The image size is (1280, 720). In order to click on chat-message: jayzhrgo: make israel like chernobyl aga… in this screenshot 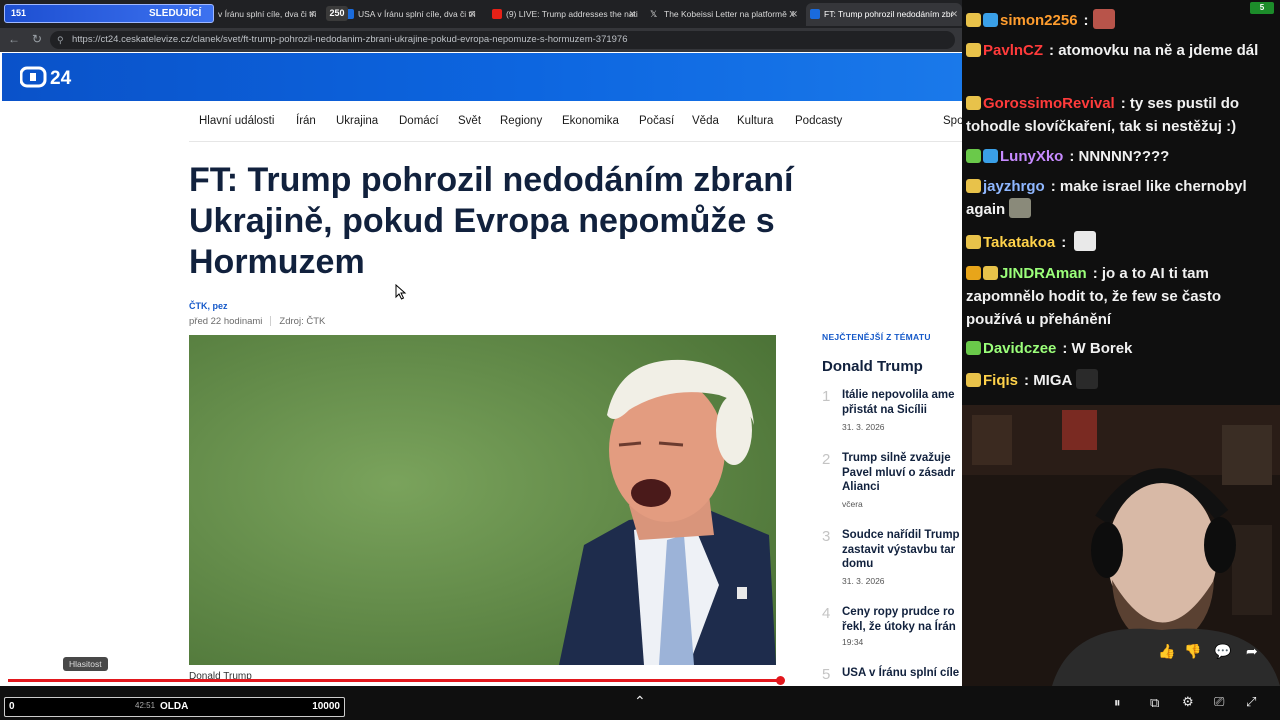, I will do `click(1121, 198)`.